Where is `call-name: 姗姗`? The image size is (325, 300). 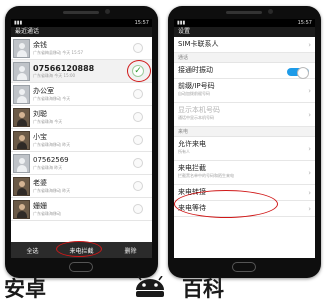 call-name: 姗姗 is located at coordinates (40, 205).